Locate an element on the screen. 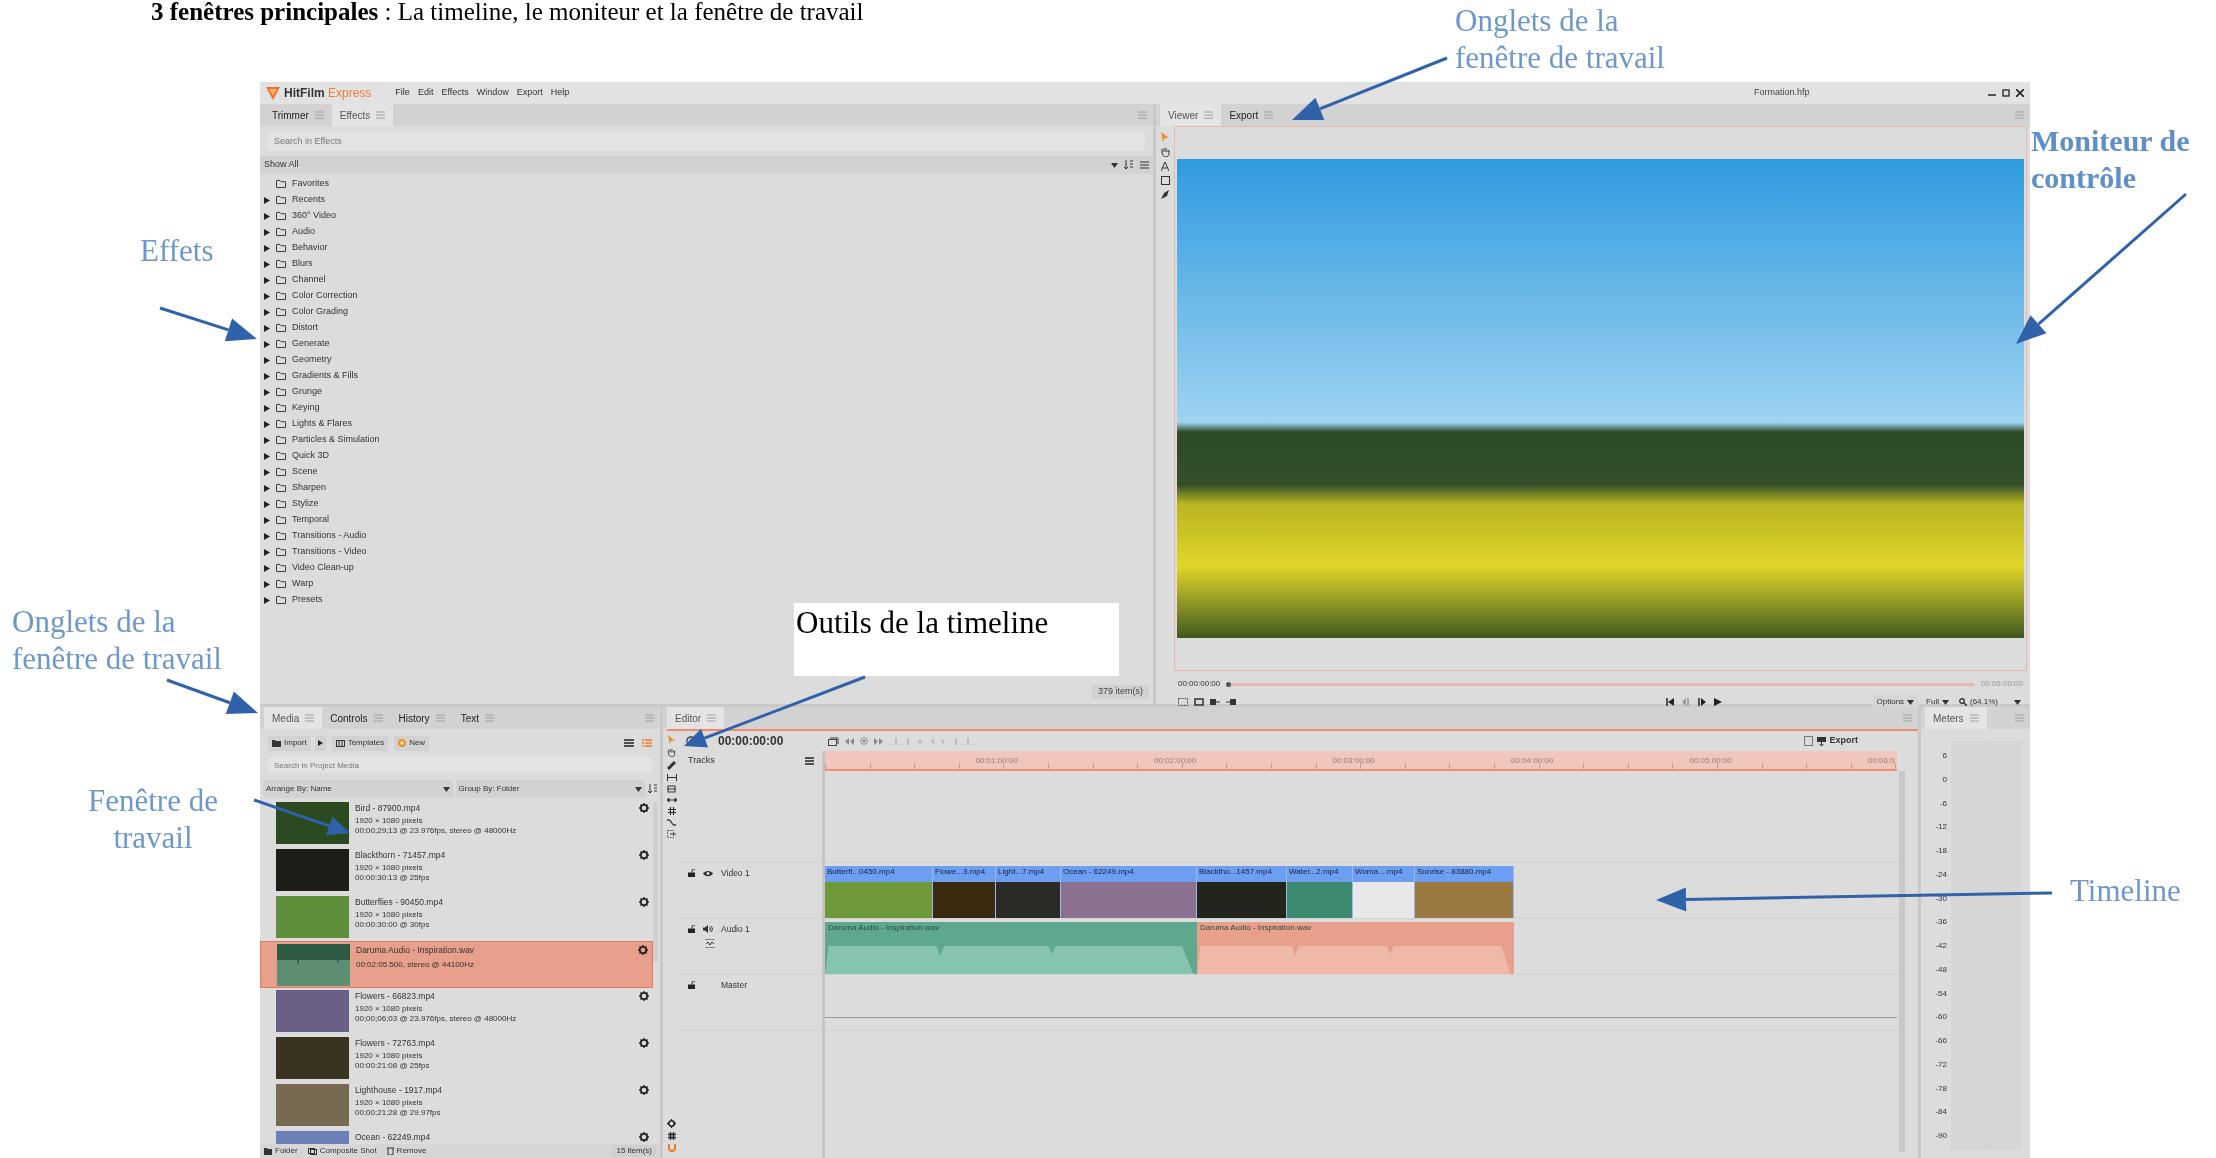 The image size is (2216, 1158). group-dropdown: Group By: Folder is located at coordinates (550, 789).